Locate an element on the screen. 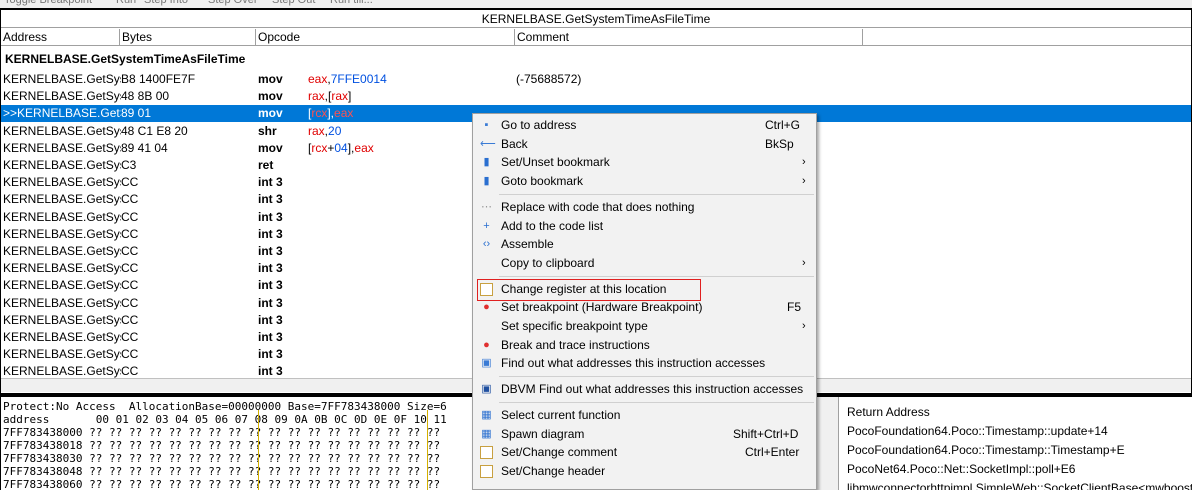 This screenshot has width=1192, height=490. menu-item-label: Set specific breakpoint type is located at coordinates (574, 326).